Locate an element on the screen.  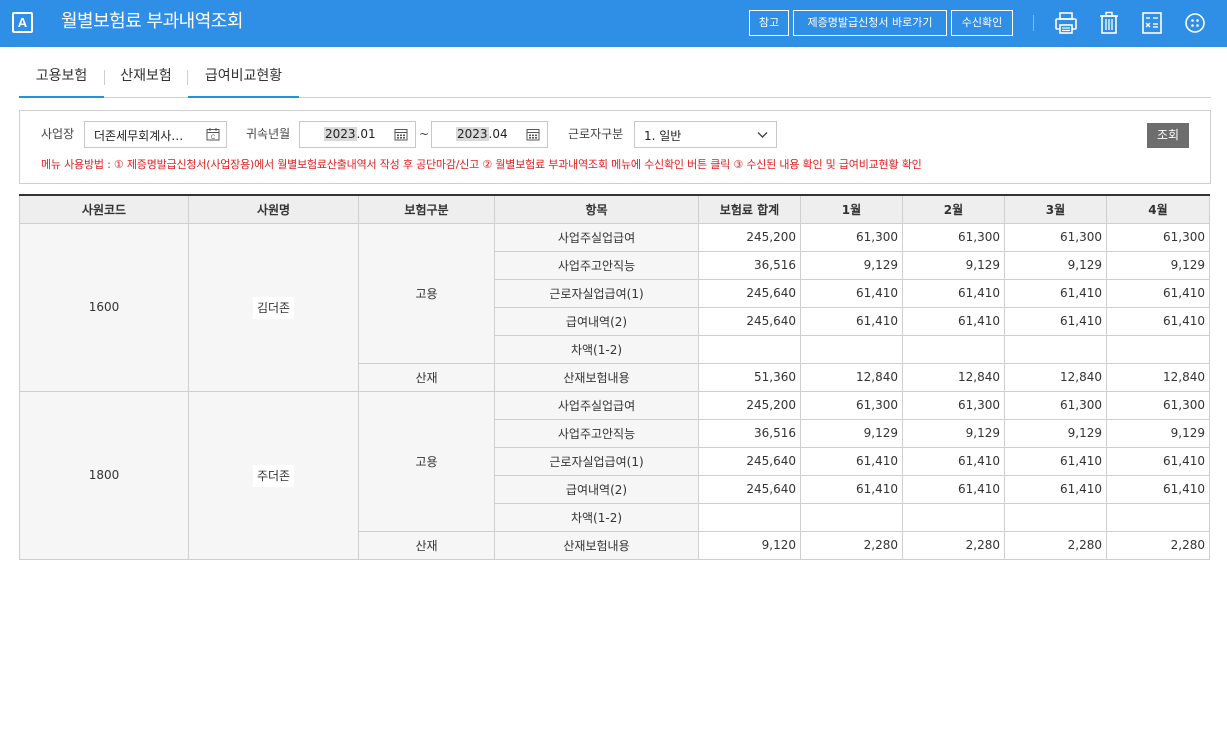
print-icon is located at coordinates (1066, 23).